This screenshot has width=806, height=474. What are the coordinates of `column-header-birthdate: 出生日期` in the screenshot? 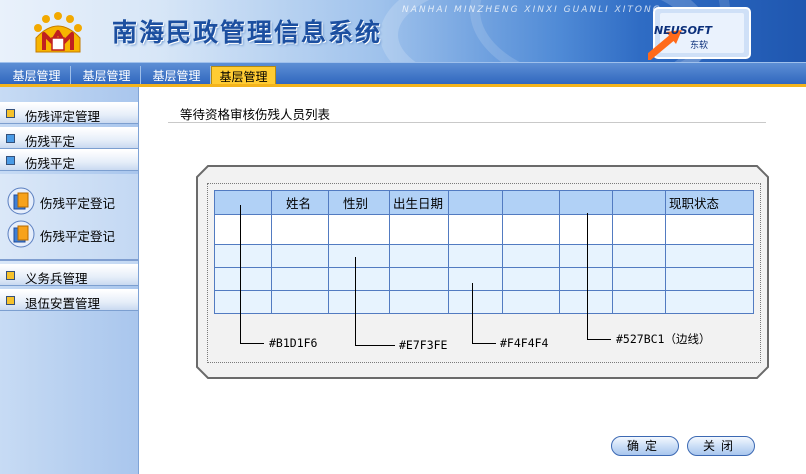 It's located at (419, 202).